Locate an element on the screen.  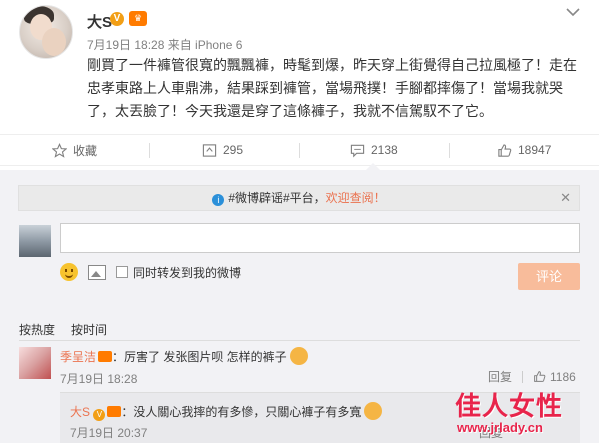
comment-button: 2138 is located at coordinates (374, 150).